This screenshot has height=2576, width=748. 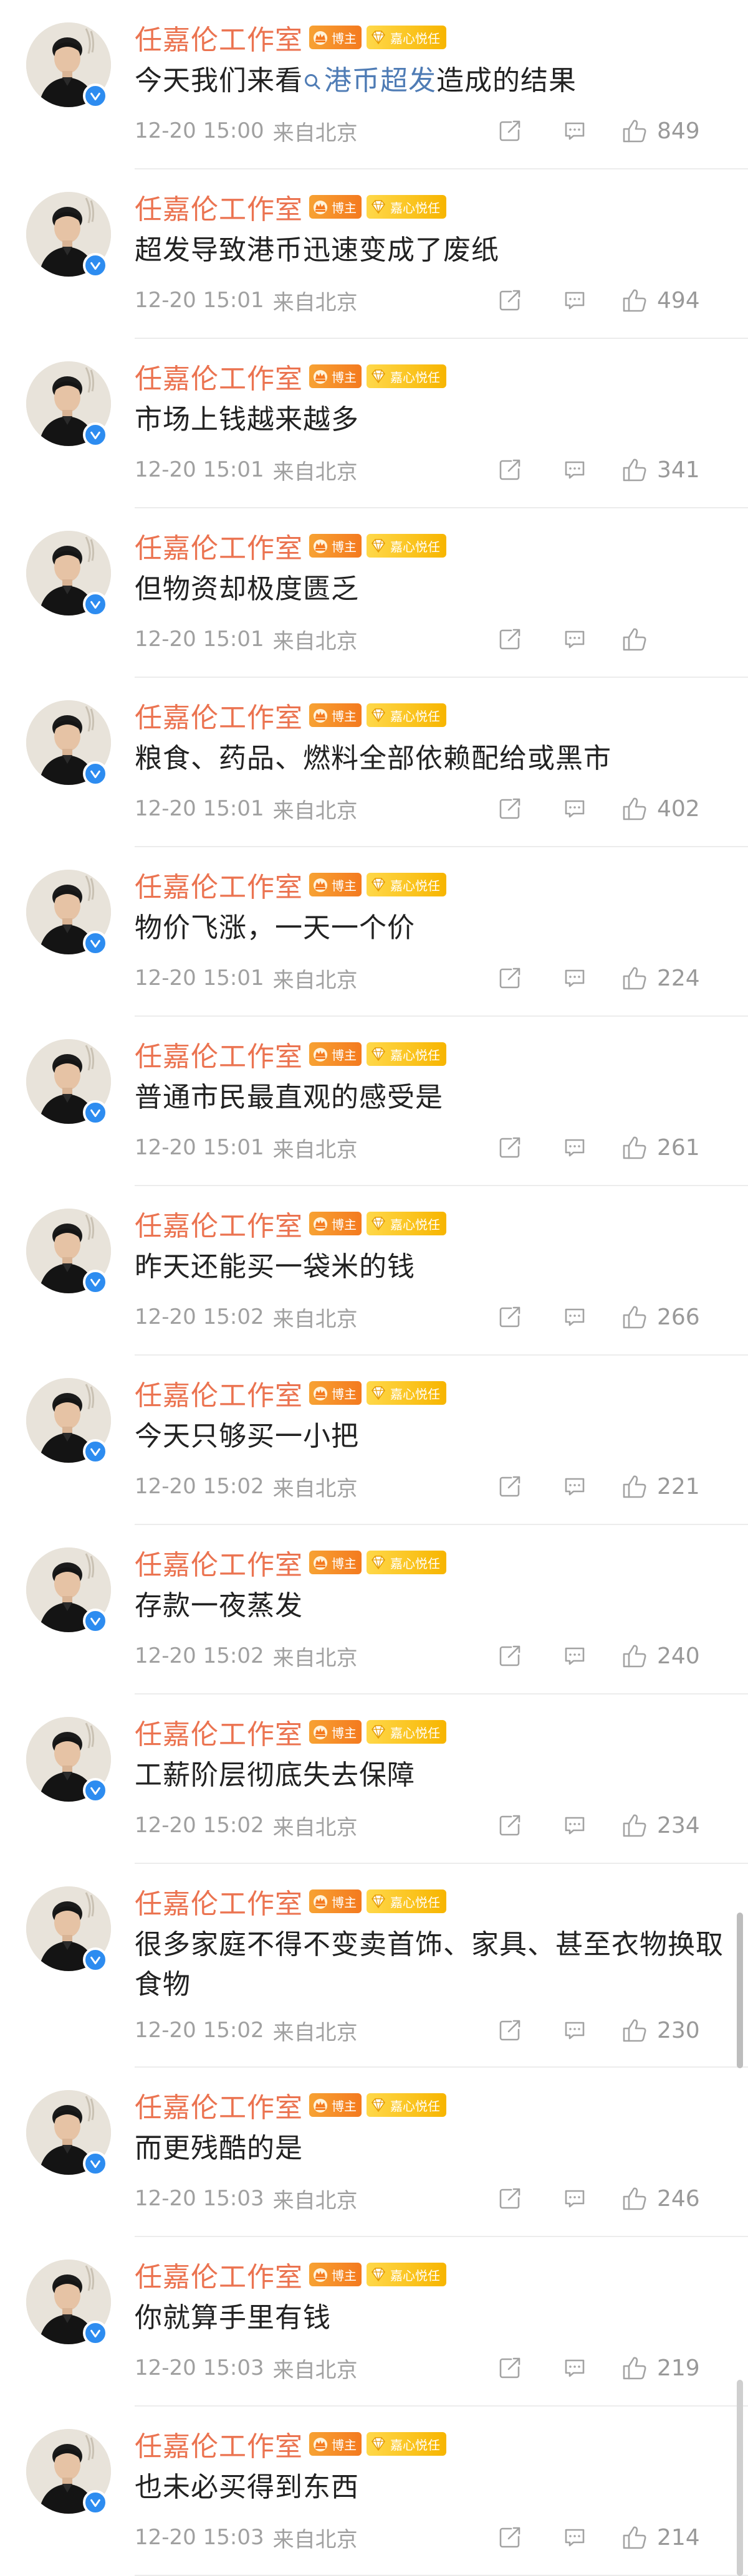 What do you see at coordinates (607, 2198) in the screenshot?
I see `comment-actions: 246` at bounding box center [607, 2198].